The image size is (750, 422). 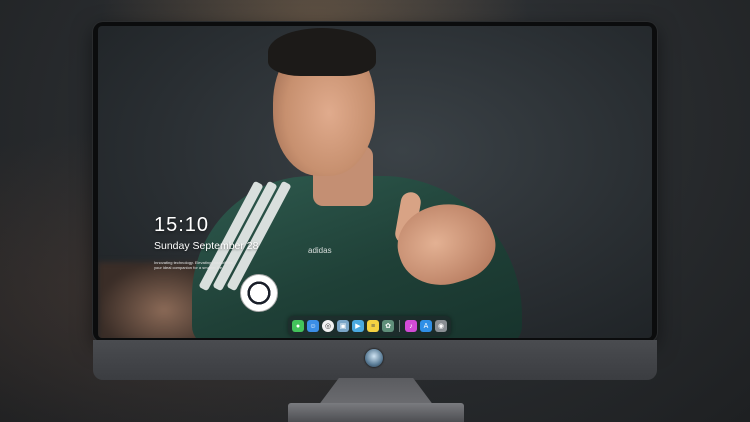 I want to click on photos-icon: ✿, so click(x=388, y=326).